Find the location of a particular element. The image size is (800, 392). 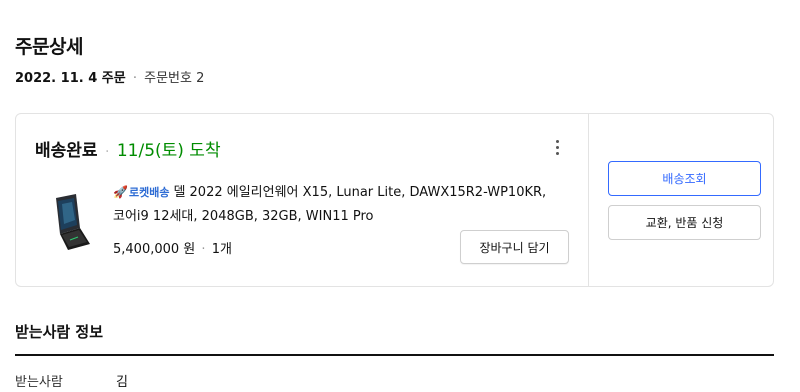

rocket-delivery-label: 로켓배송 is located at coordinates (149, 192).